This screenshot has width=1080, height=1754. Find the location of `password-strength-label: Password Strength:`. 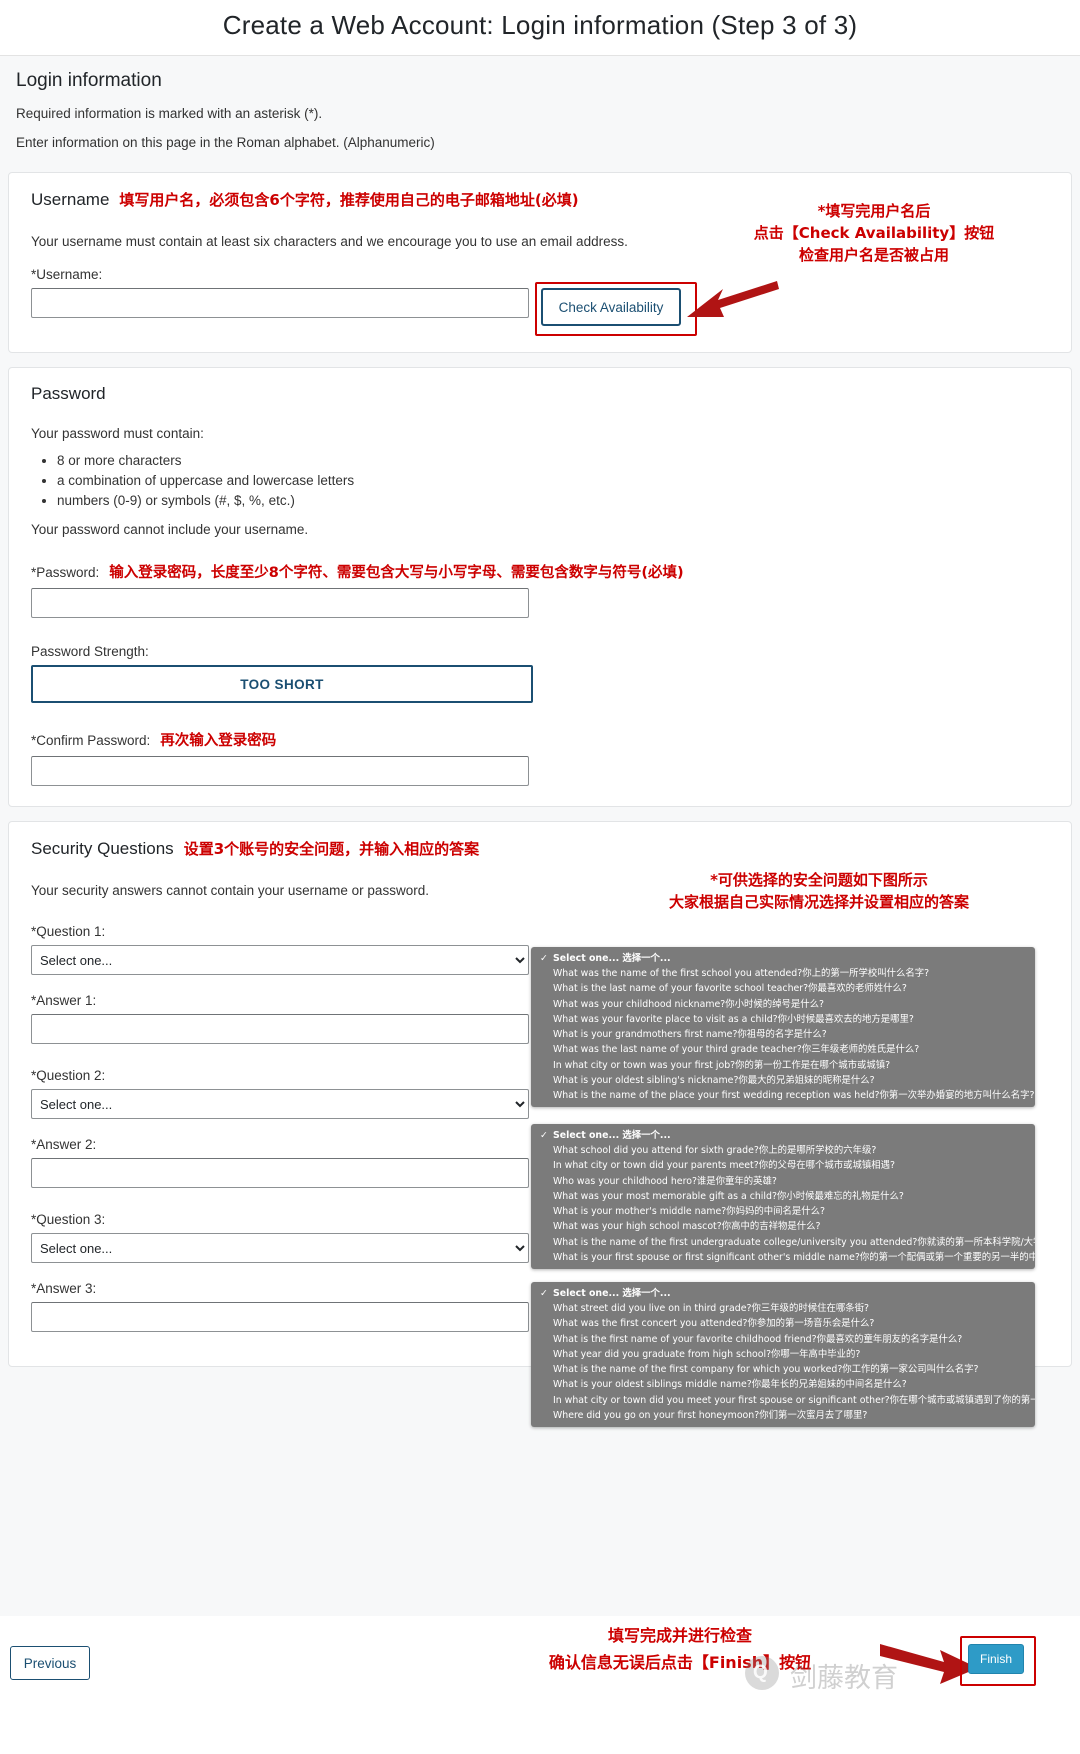

password-strength-label: Password Strength: is located at coordinates (90, 651).